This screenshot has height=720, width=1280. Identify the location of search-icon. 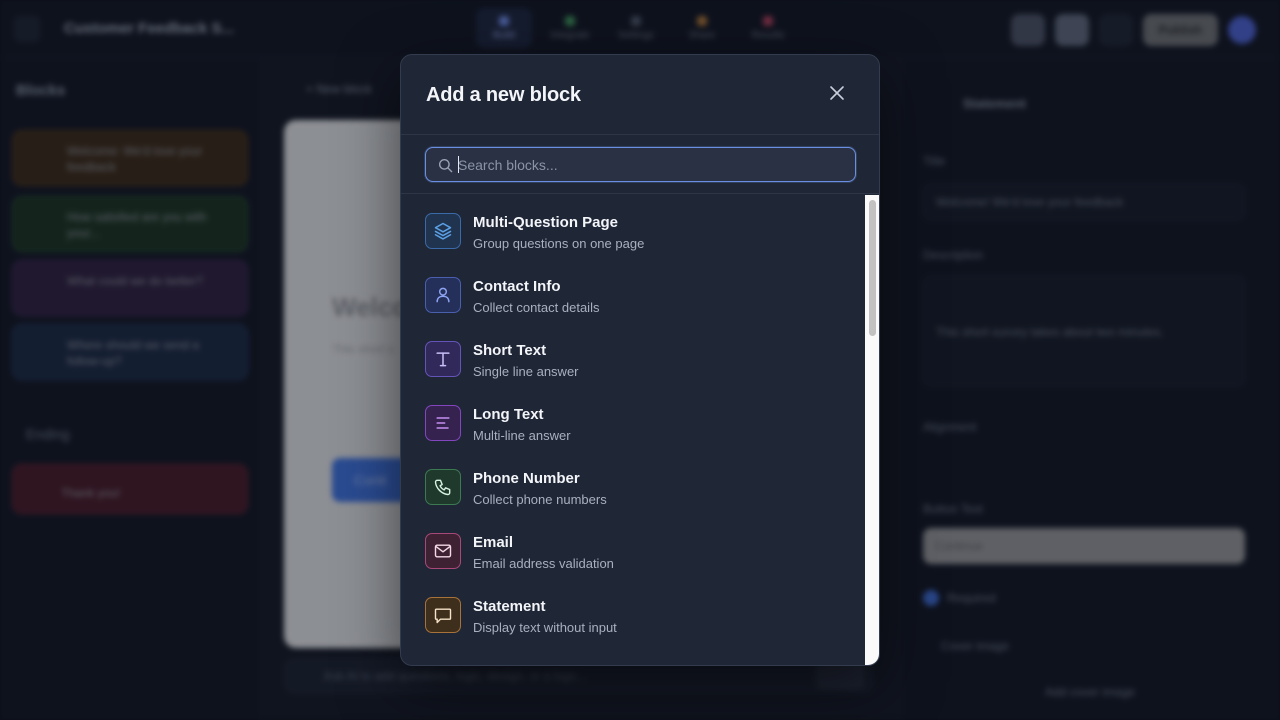
(445, 165).